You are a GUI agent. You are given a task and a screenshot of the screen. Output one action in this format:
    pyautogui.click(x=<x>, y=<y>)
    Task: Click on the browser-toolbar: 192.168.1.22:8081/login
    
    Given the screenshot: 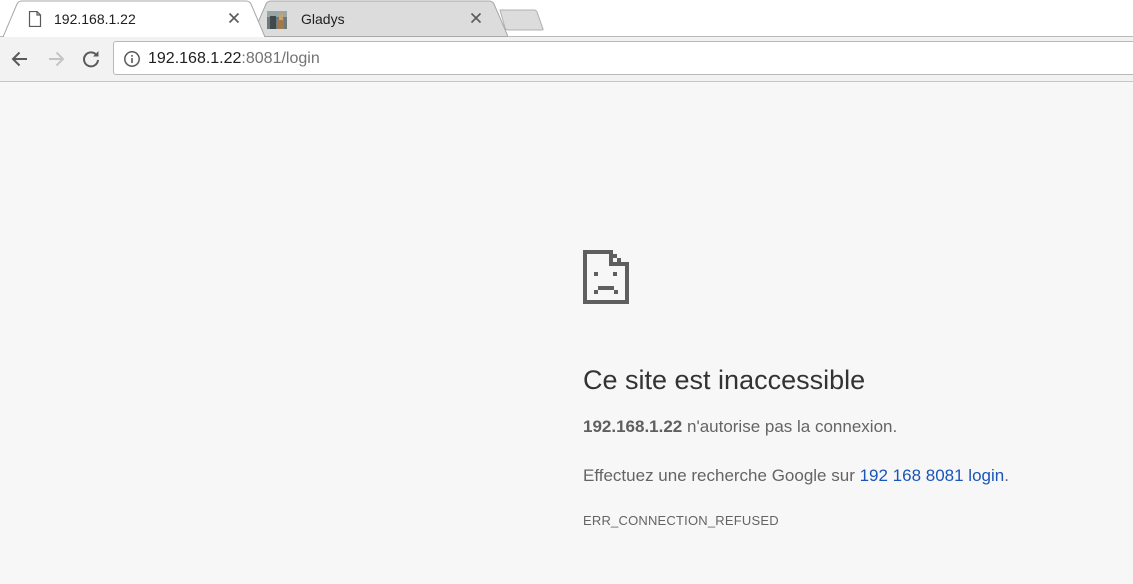 What is the action you would take?
    pyautogui.click(x=566, y=59)
    